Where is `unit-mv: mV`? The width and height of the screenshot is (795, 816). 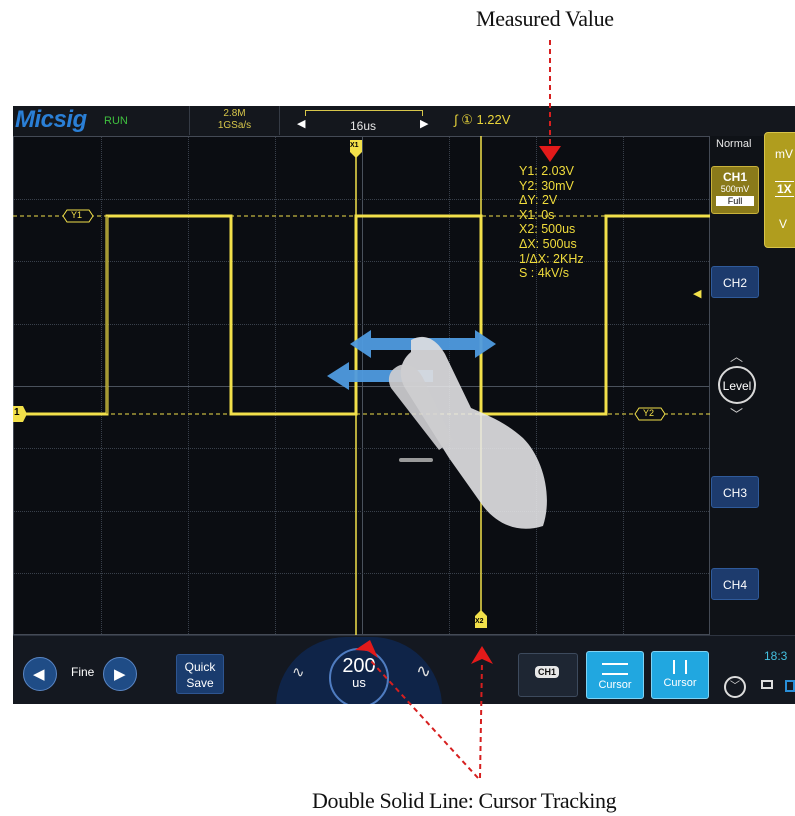 unit-mv: mV is located at coordinates (784, 154).